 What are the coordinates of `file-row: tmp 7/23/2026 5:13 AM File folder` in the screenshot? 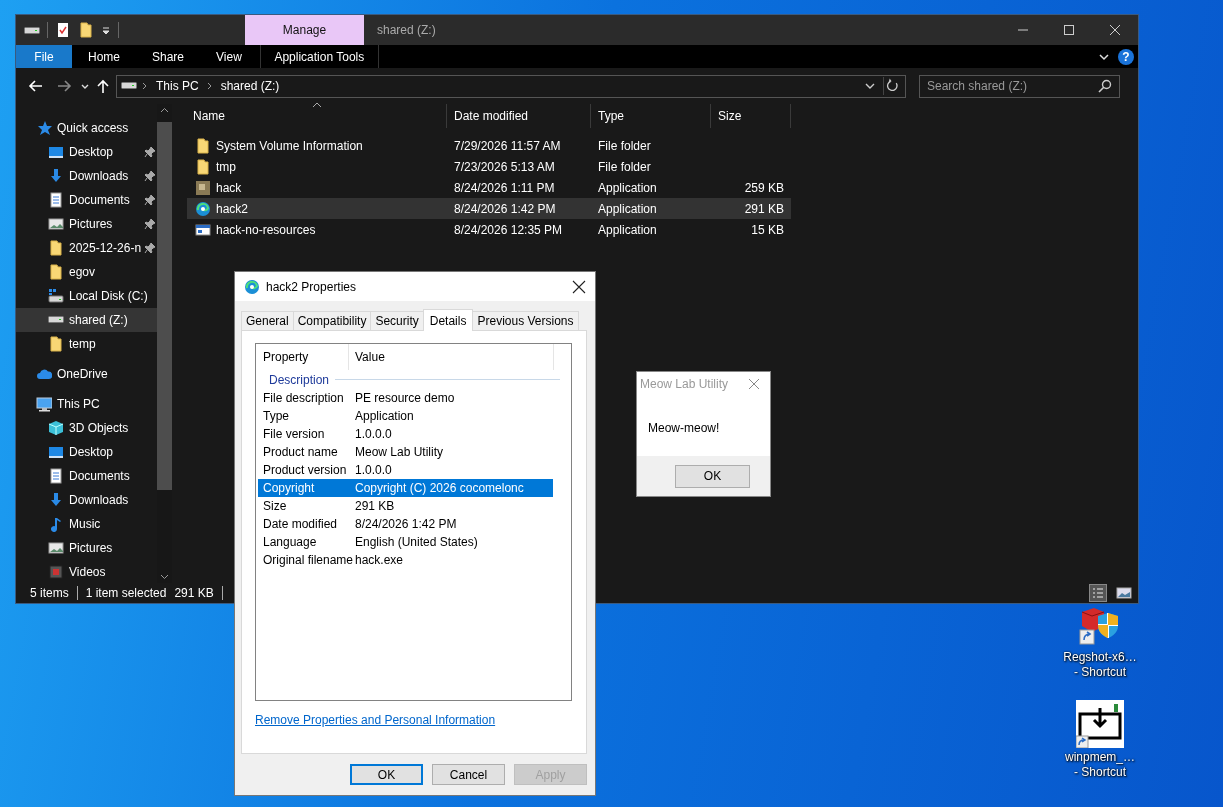 It's located at (489, 166).